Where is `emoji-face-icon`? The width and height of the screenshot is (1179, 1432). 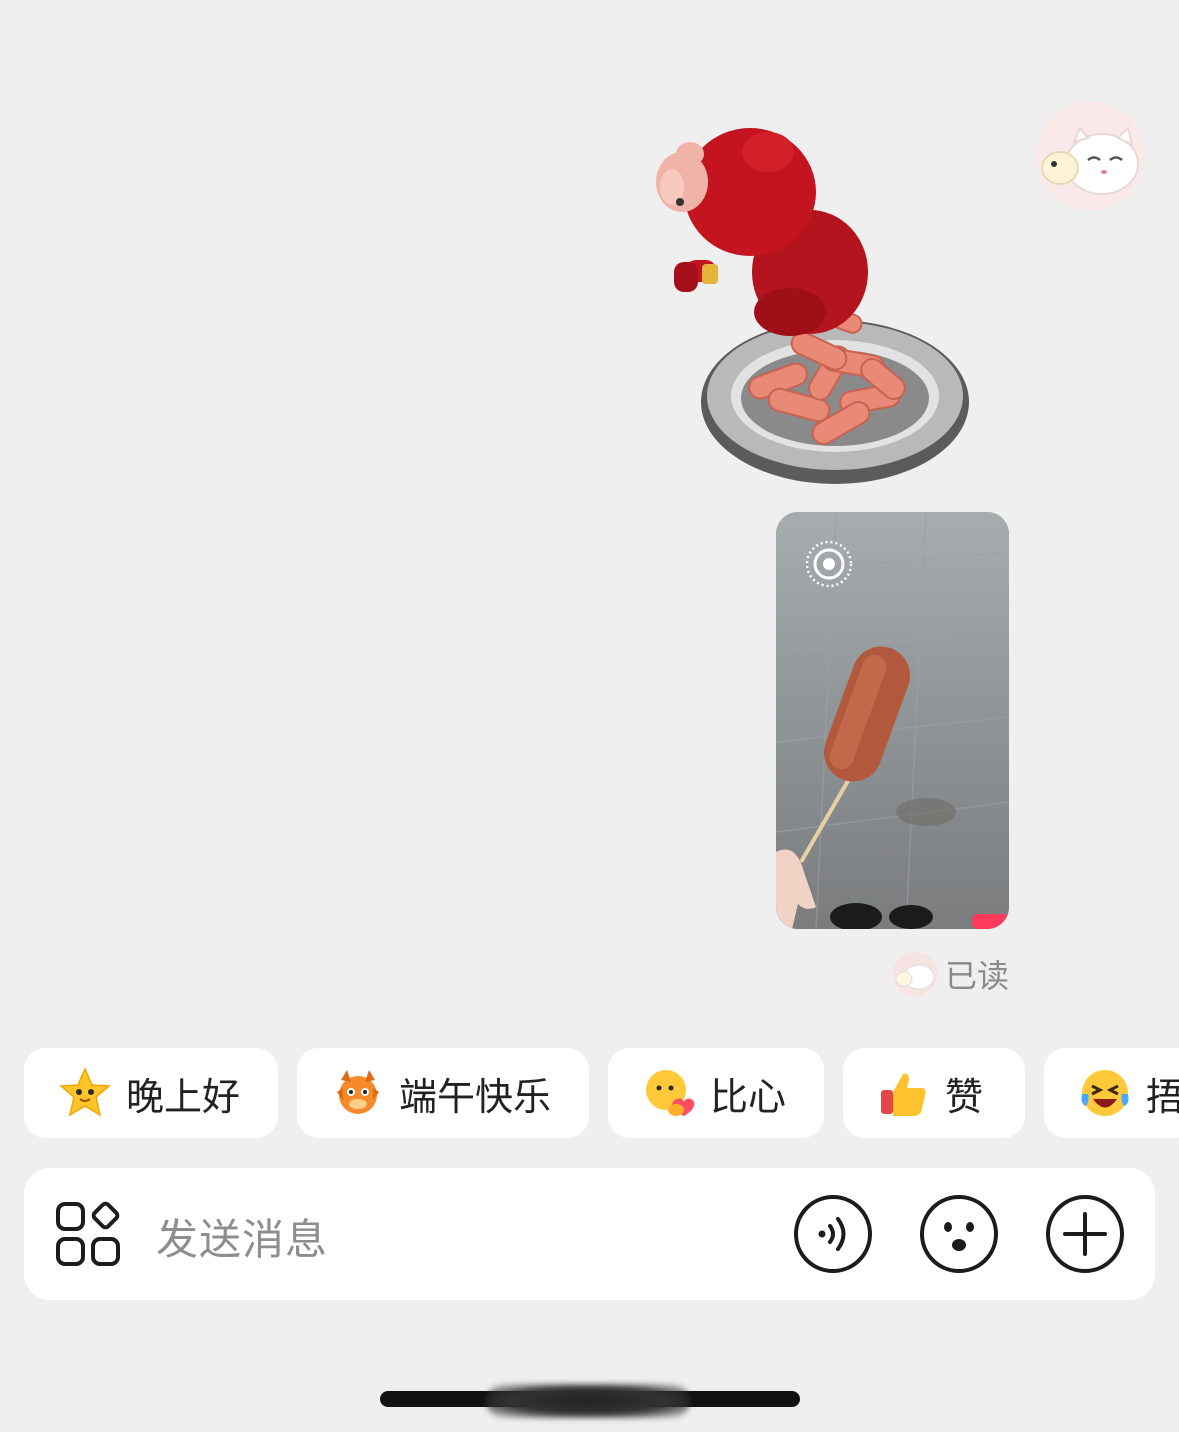
emoji-face-icon is located at coordinates (959, 1234).